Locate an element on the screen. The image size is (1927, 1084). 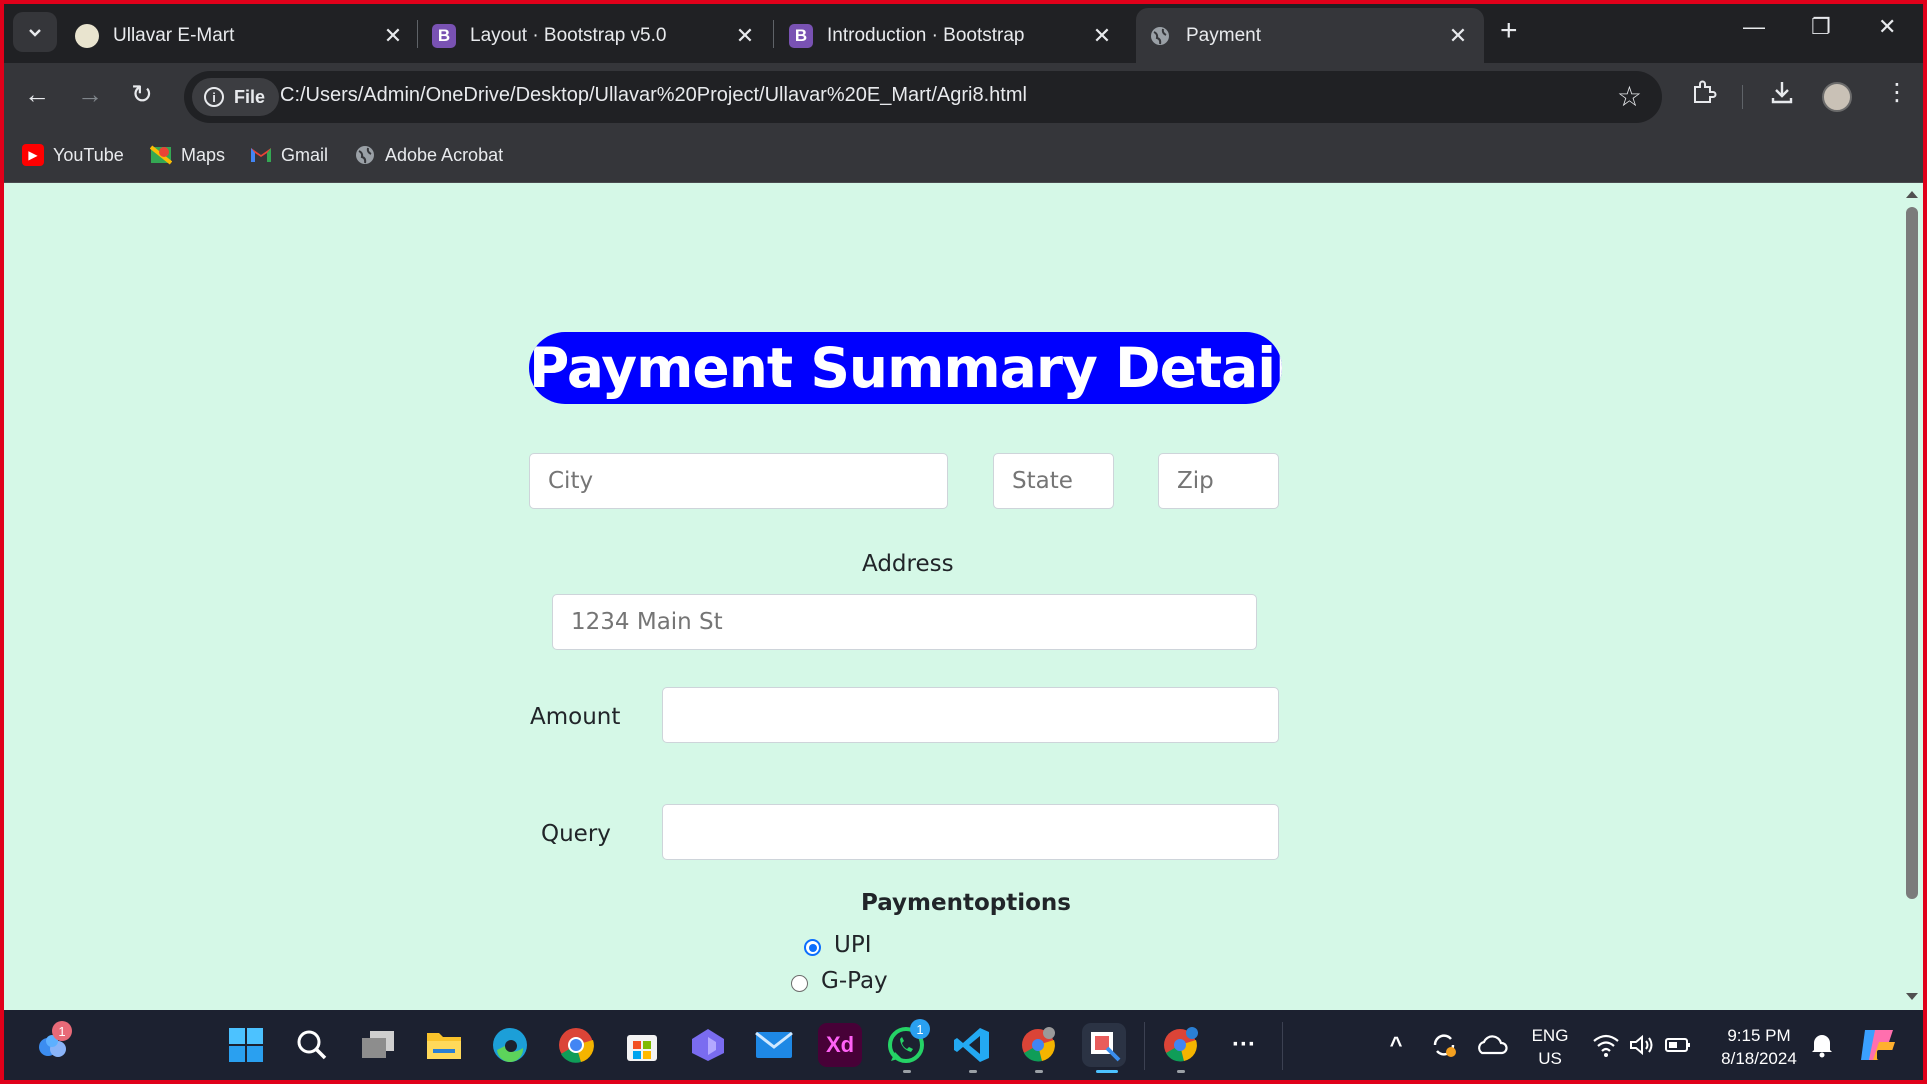
menu-kebab-icon: ⋮ is located at coordinates (1897, 92).